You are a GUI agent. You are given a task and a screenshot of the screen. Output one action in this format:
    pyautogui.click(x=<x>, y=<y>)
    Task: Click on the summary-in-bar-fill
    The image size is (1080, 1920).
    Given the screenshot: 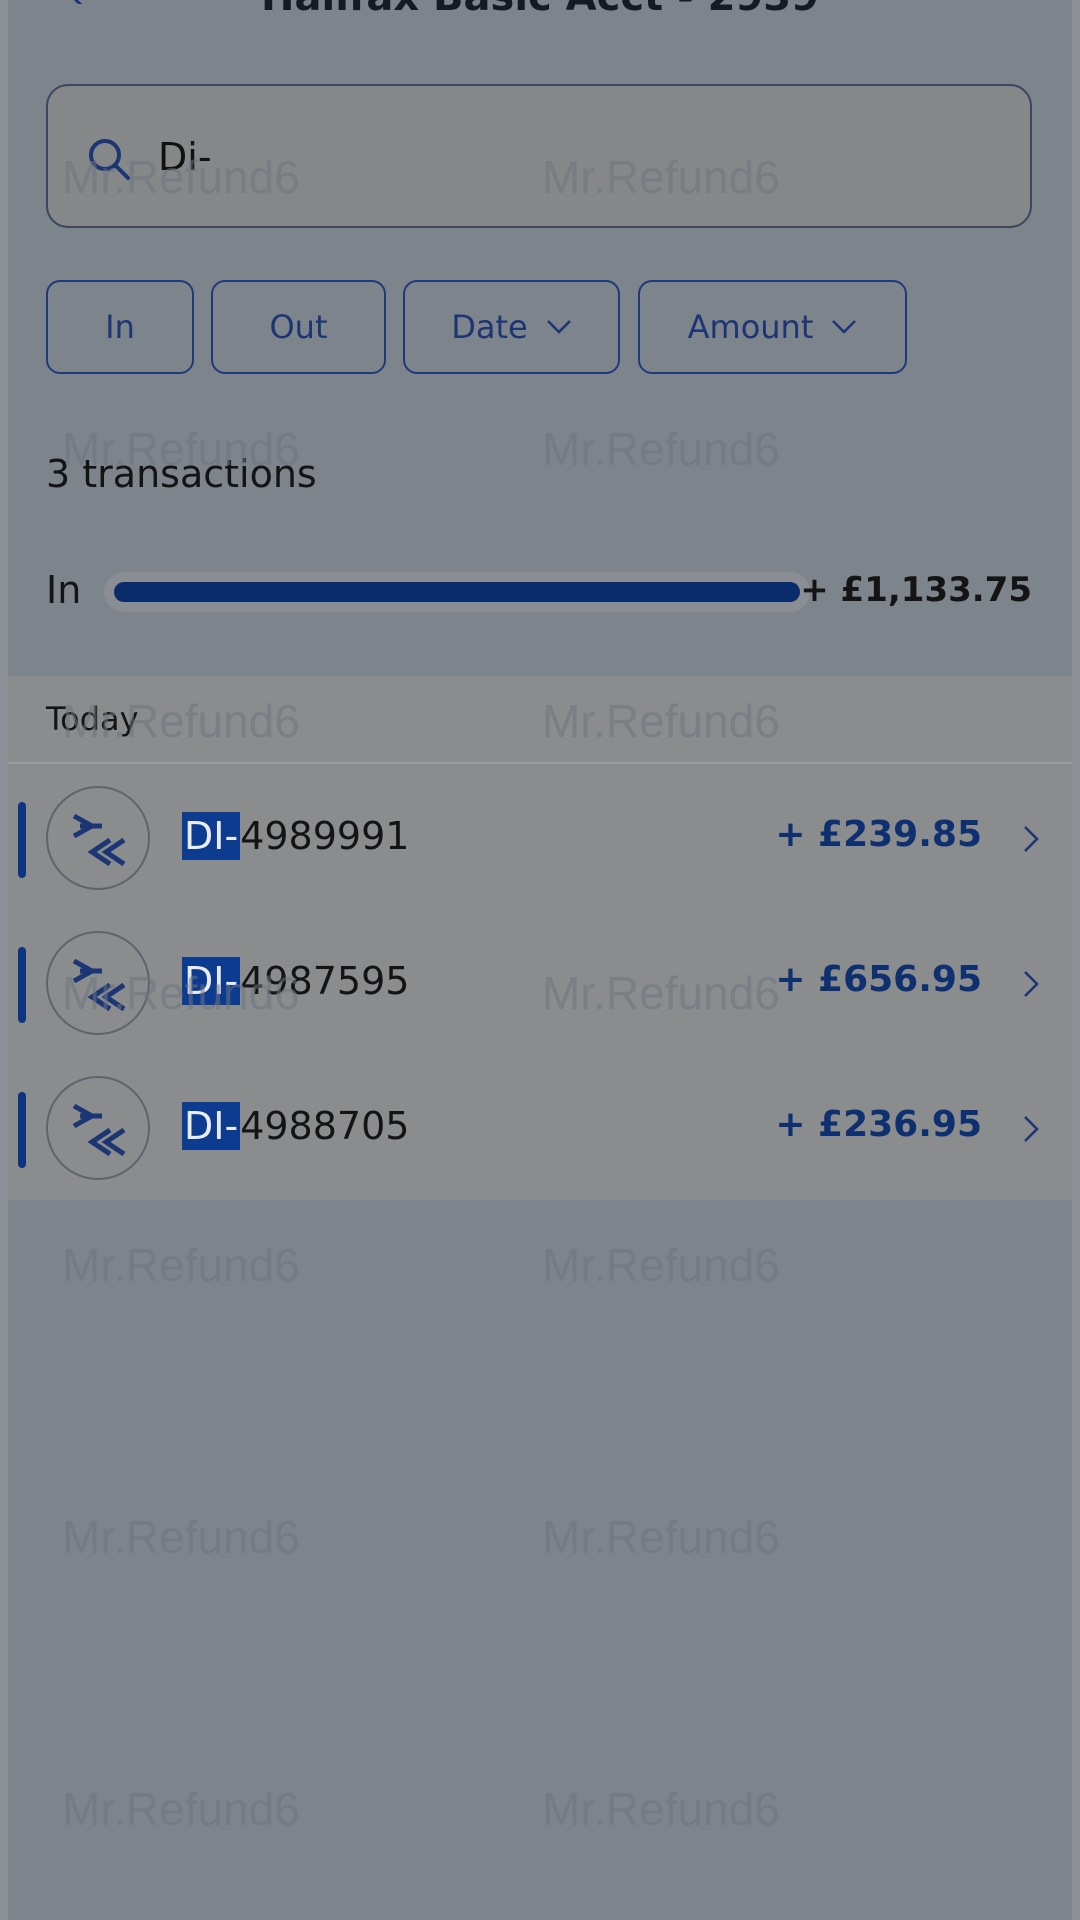 What is the action you would take?
    pyautogui.click(x=457, y=592)
    